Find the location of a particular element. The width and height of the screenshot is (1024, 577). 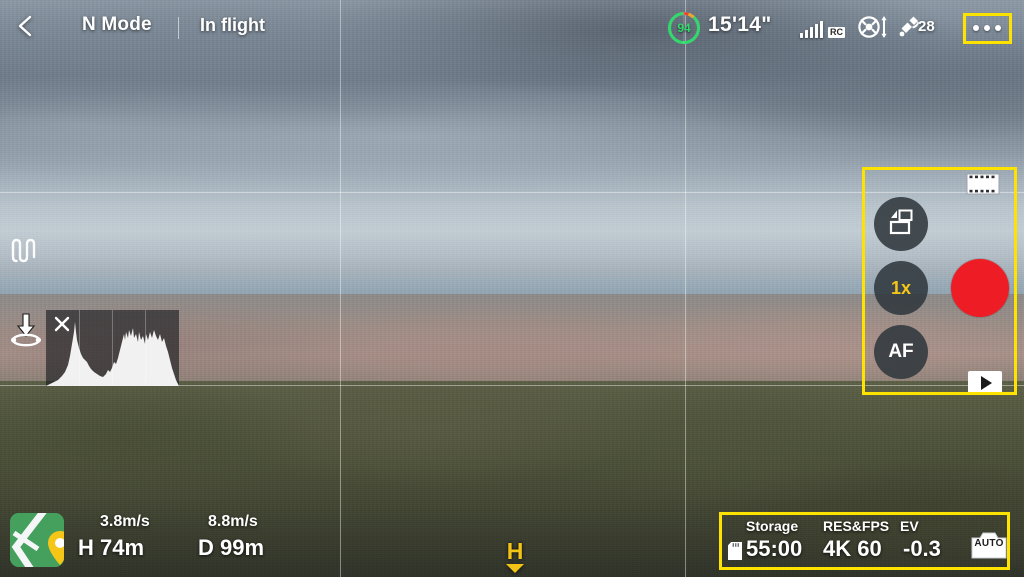

photo-video-toggle-button is located at coordinates (901, 224).